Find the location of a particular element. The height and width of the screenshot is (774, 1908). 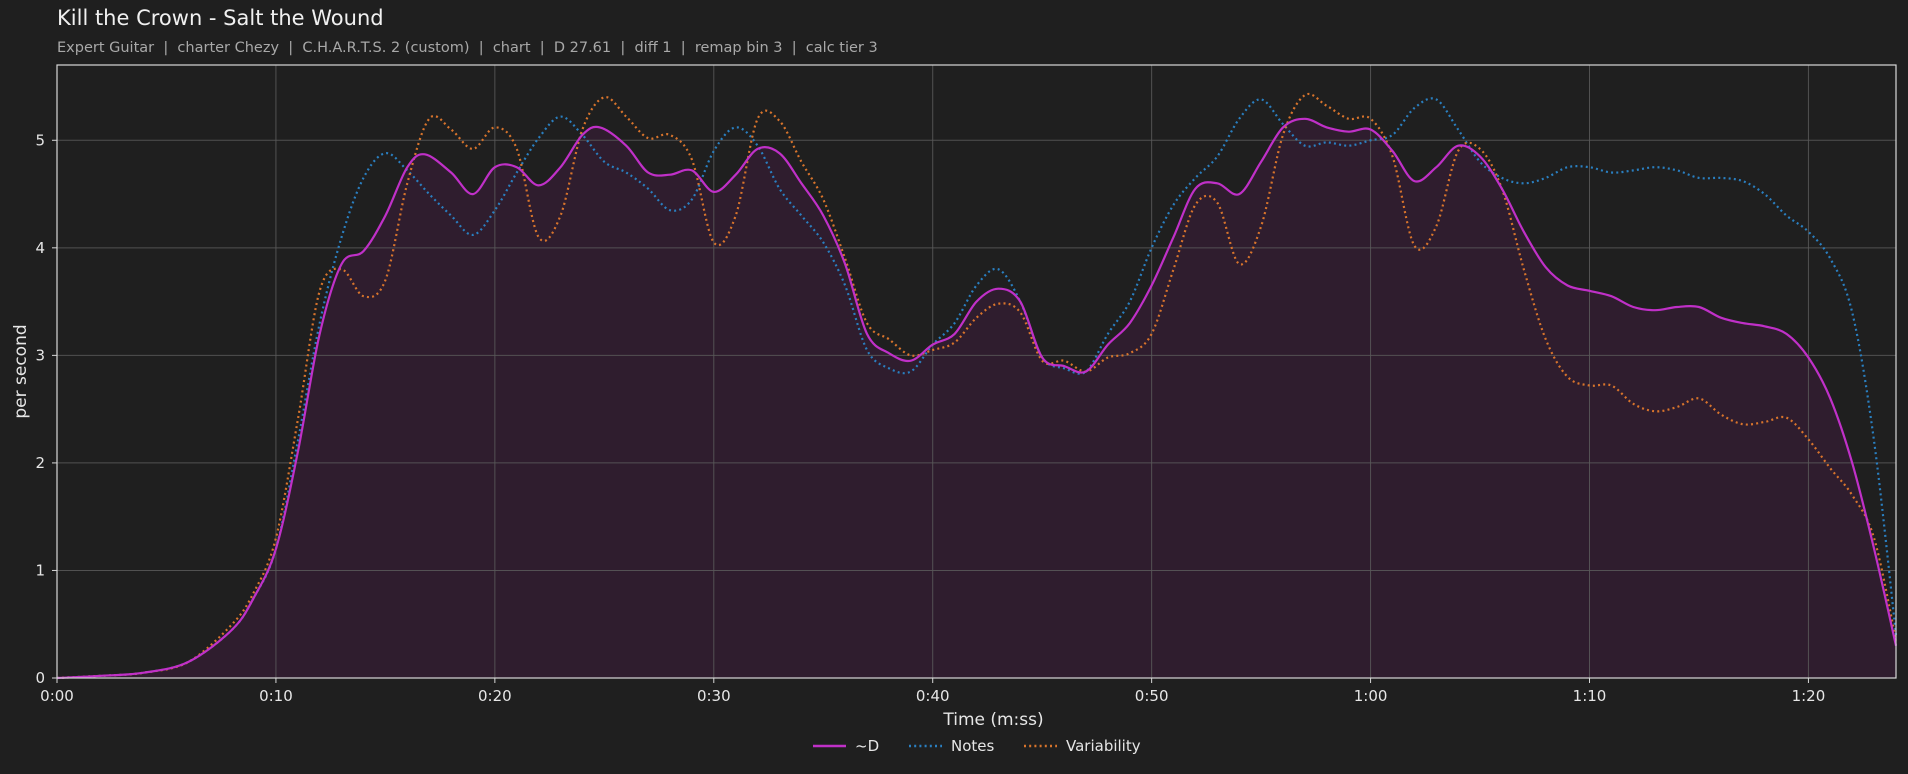

x-tick-label-8: 1:20 is located at coordinates (1809, 696).